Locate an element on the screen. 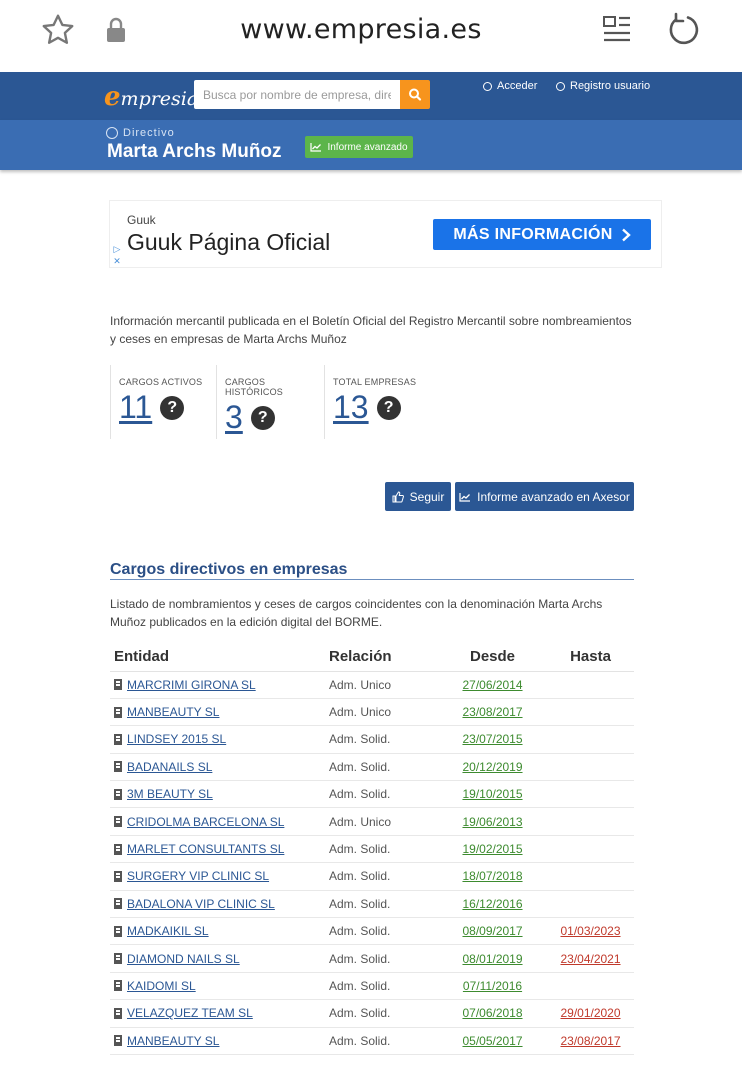  to-date-link: 23/08/2017 is located at coordinates (590, 1041).